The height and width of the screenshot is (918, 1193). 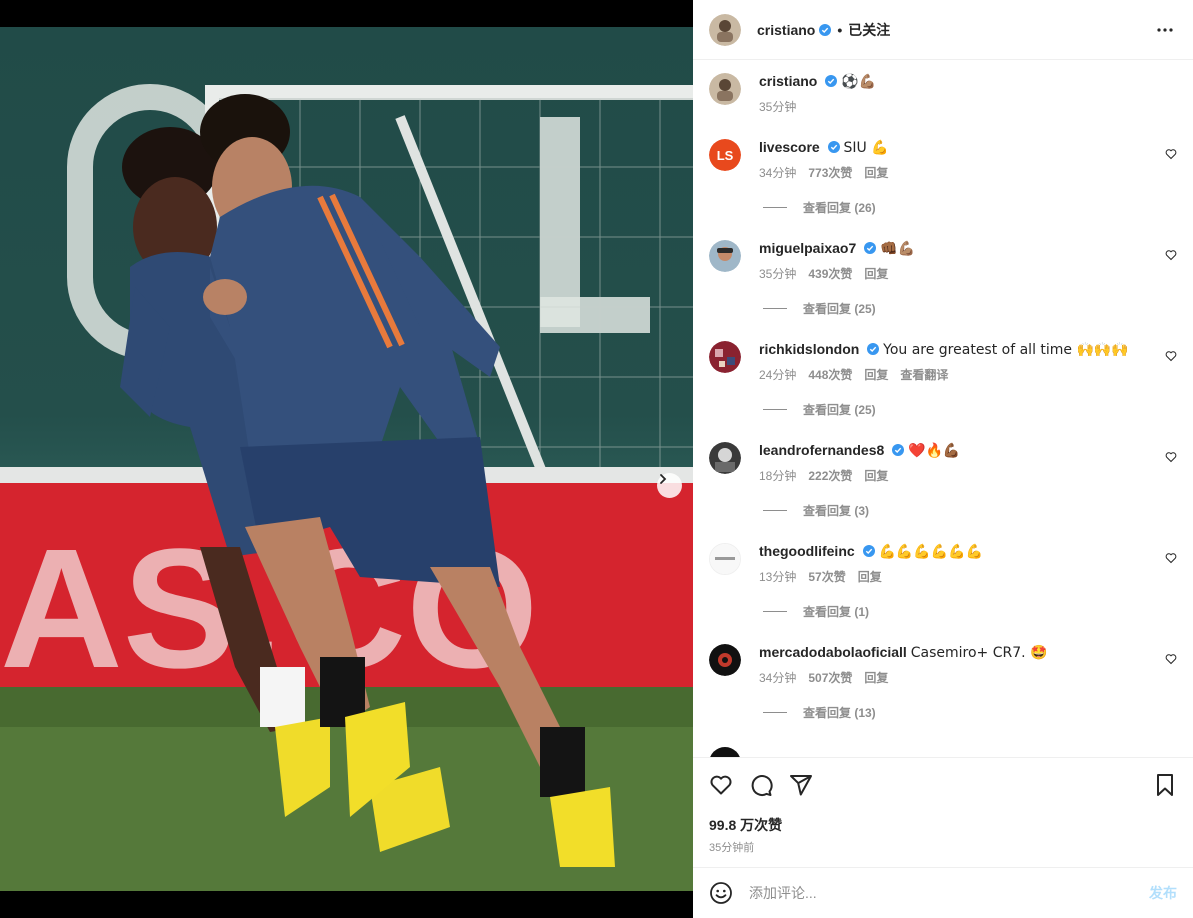 I want to click on author-avatar, so click(x=725, y=29).